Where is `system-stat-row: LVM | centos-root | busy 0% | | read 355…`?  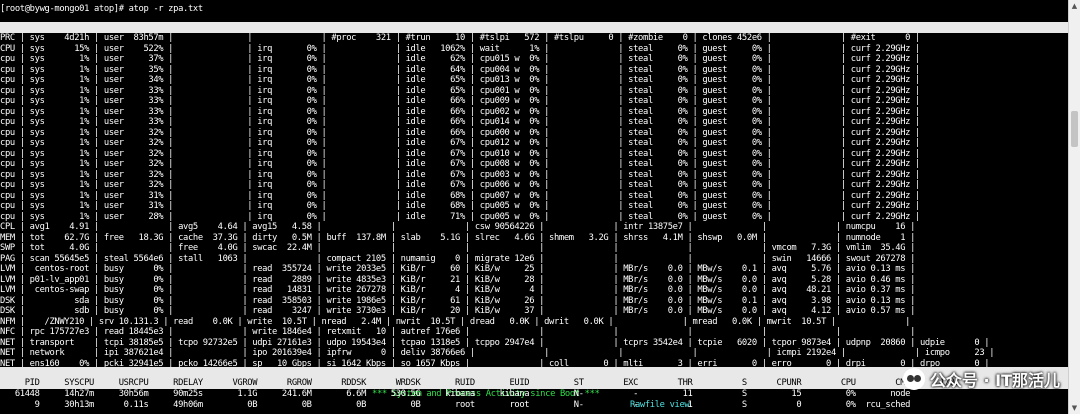 system-stat-row: LVM | centos-root | busy 0% | | read 355… is located at coordinates (458, 269).